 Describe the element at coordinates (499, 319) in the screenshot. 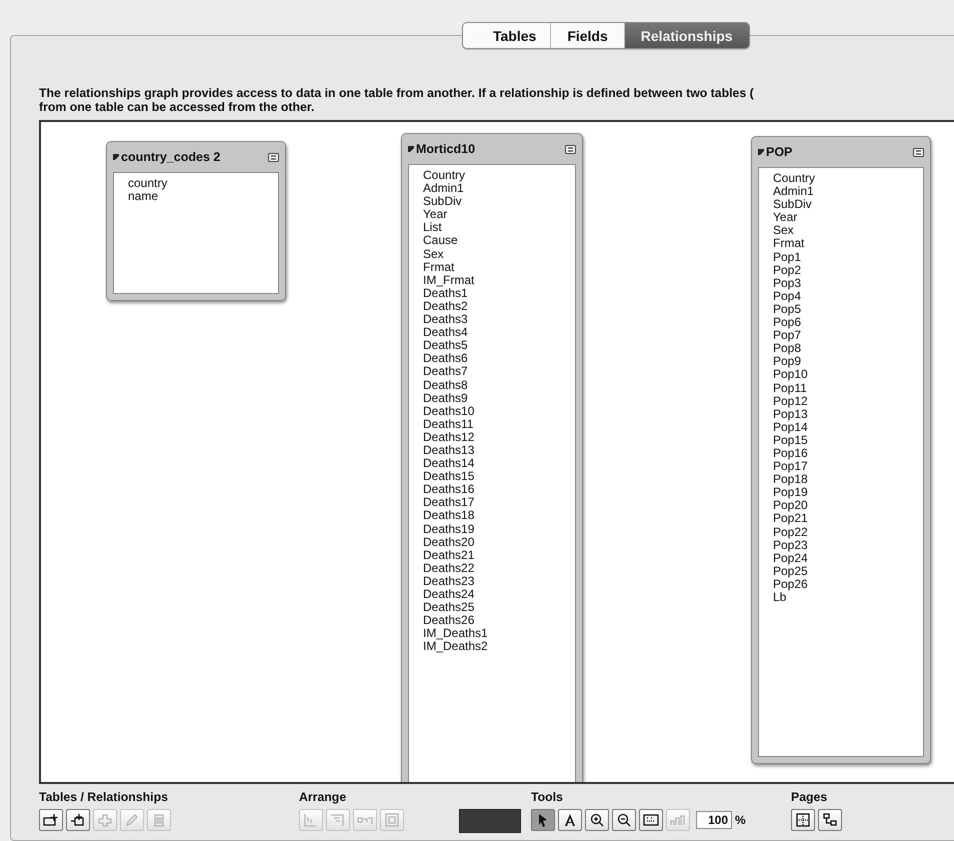

I see `field-name: Deaths3` at that location.